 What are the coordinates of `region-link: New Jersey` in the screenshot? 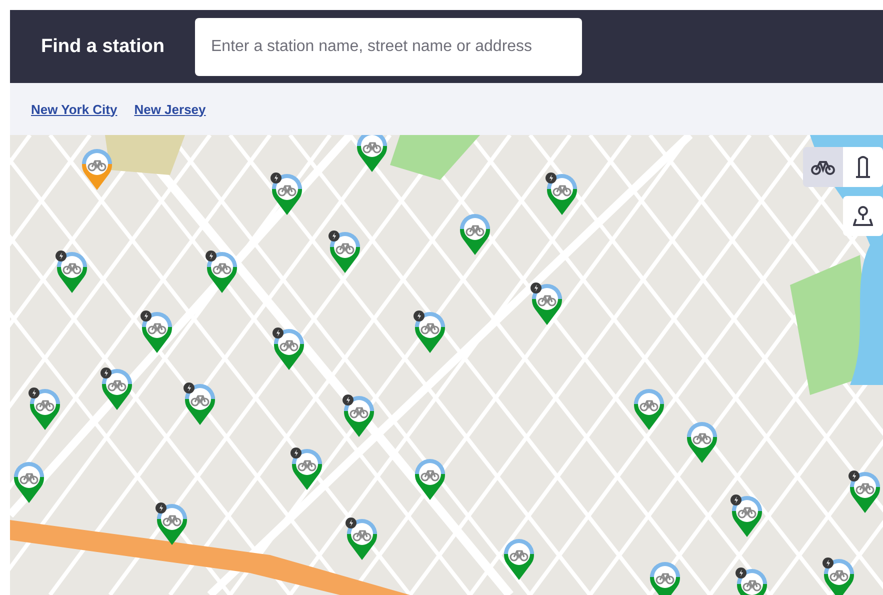 It's located at (170, 109).